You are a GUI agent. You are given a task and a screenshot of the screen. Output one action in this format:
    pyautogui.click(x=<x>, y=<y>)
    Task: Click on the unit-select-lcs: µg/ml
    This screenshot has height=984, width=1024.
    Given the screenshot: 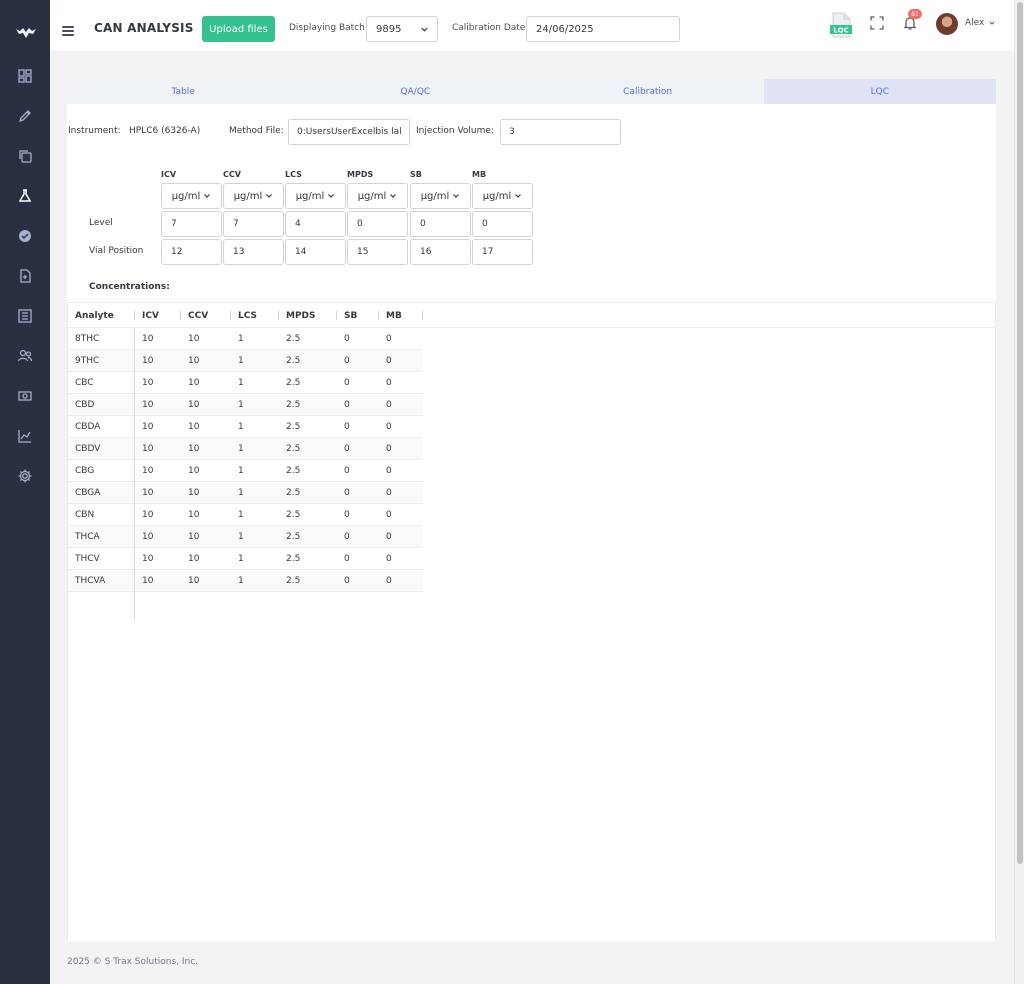 What is the action you would take?
    pyautogui.click(x=315, y=196)
    